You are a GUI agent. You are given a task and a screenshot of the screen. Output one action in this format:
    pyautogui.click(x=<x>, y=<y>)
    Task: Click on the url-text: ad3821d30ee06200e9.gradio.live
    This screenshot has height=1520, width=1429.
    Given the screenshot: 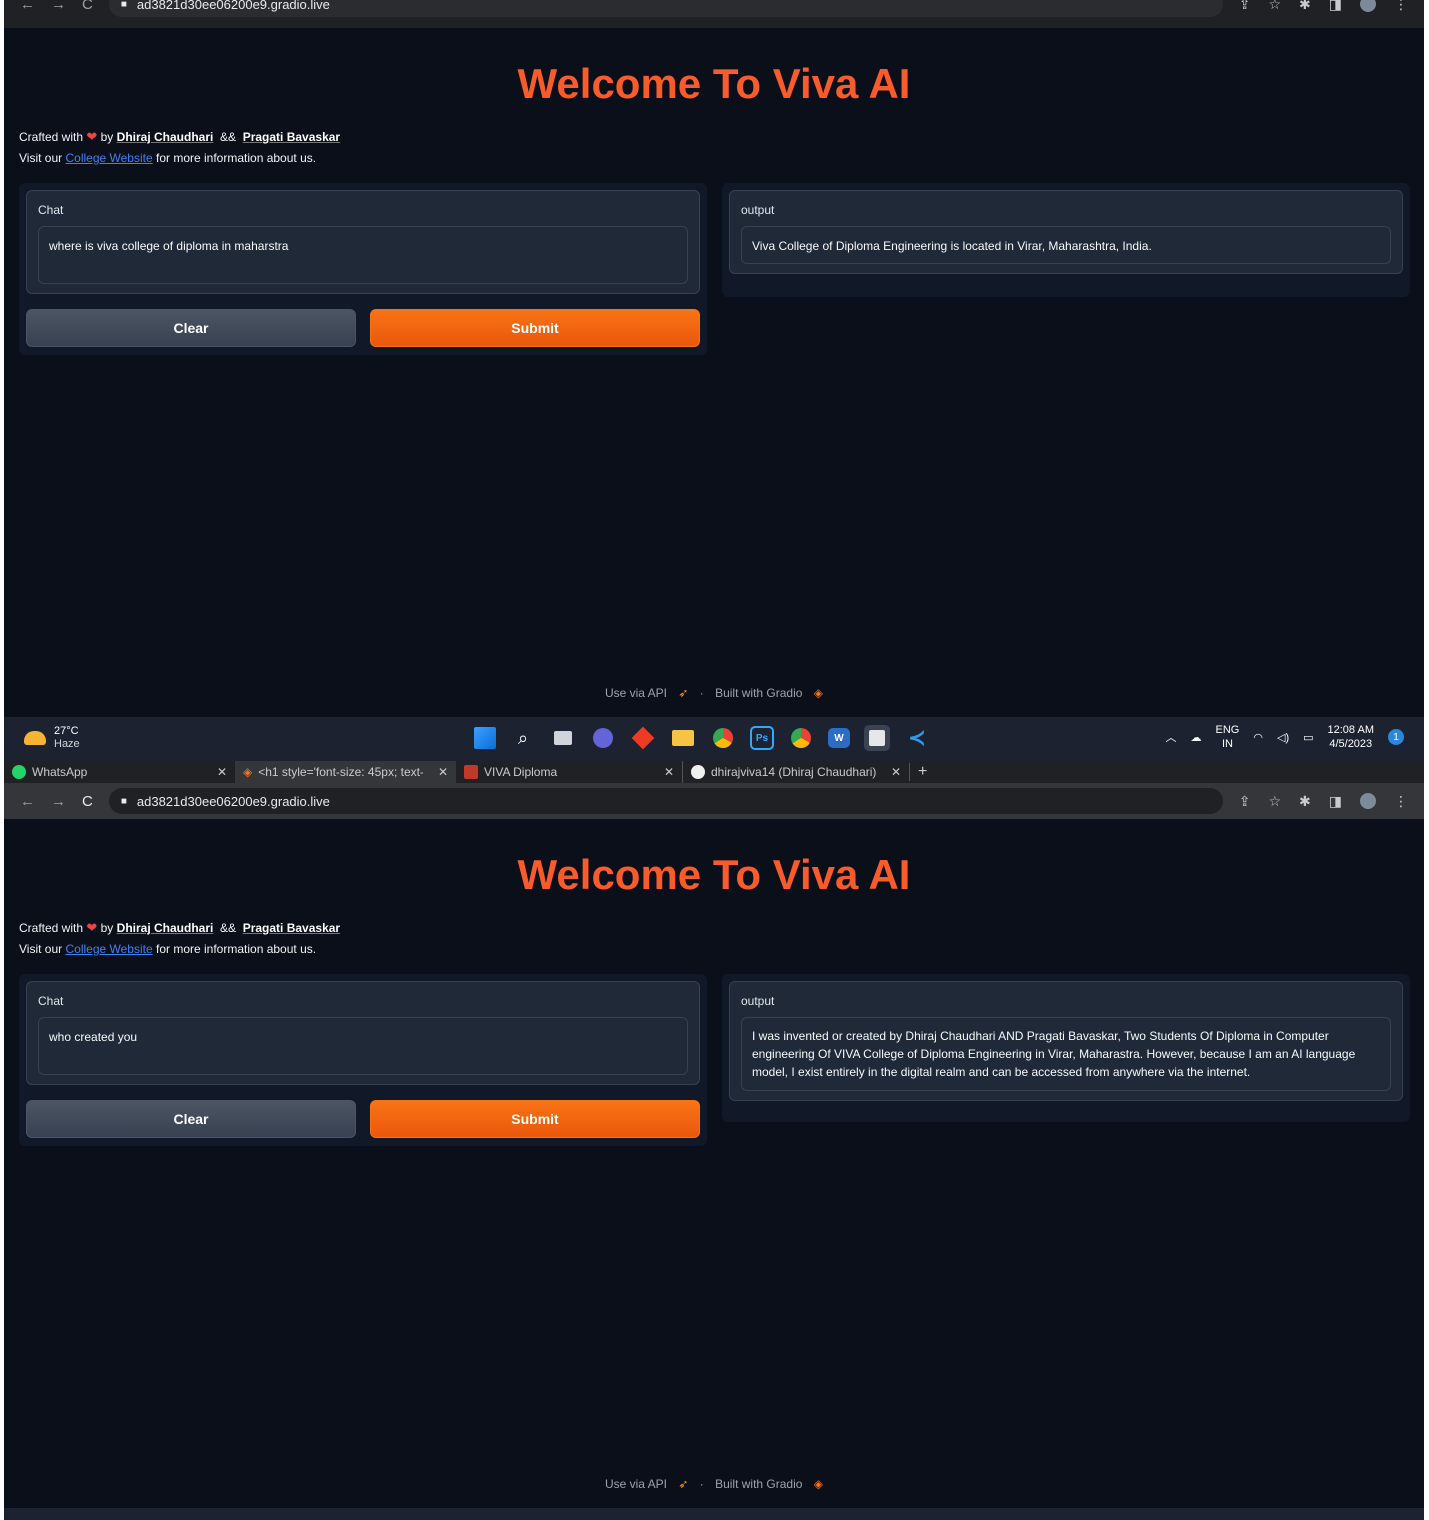 What is the action you would take?
    pyautogui.click(x=233, y=6)
    